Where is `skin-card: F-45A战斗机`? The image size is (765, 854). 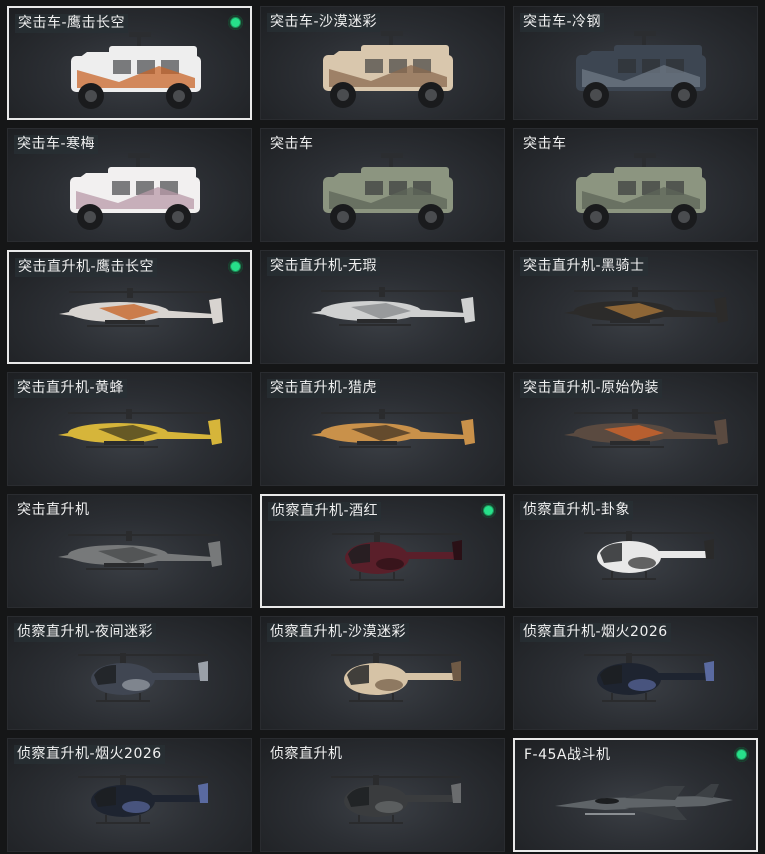 skin-card: F-45A战斗机 is located at coordinates (635, 795).